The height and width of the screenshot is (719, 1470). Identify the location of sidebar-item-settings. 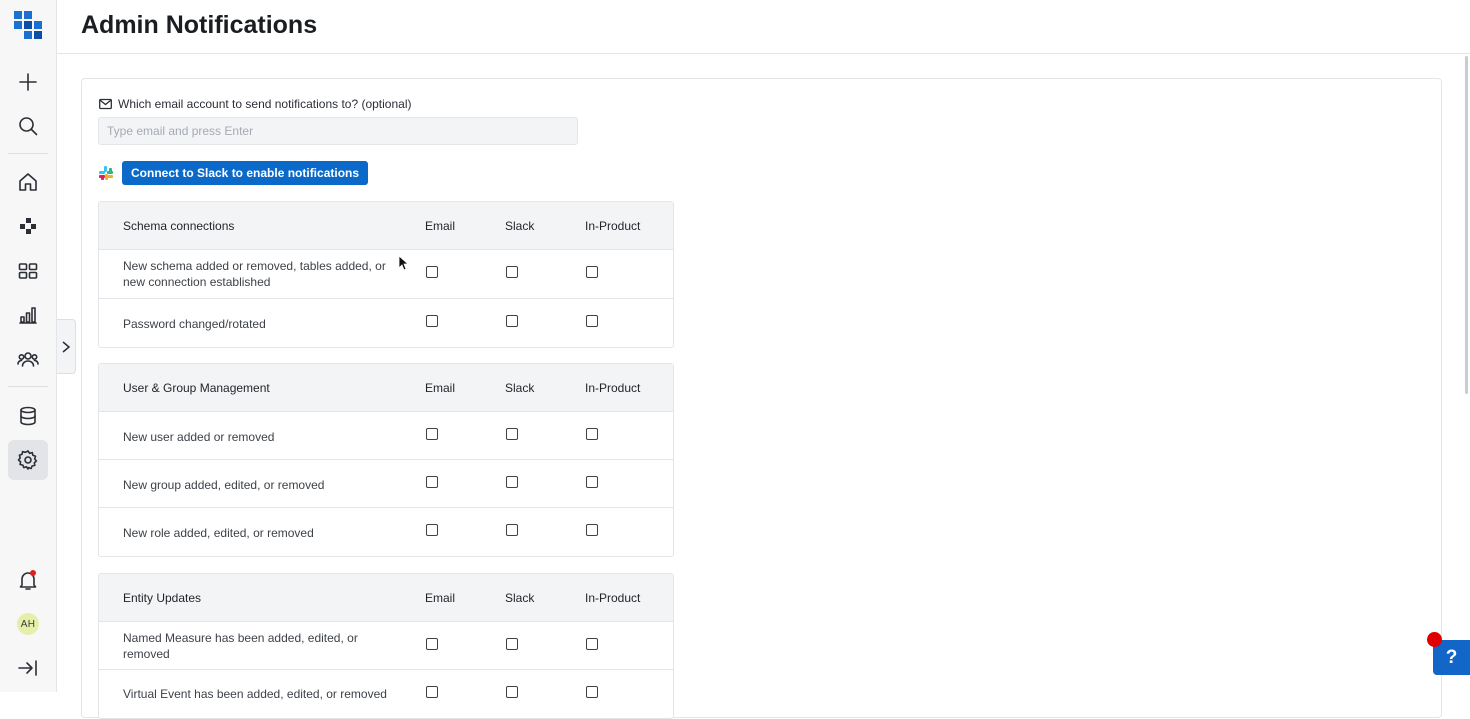
(28, 460).